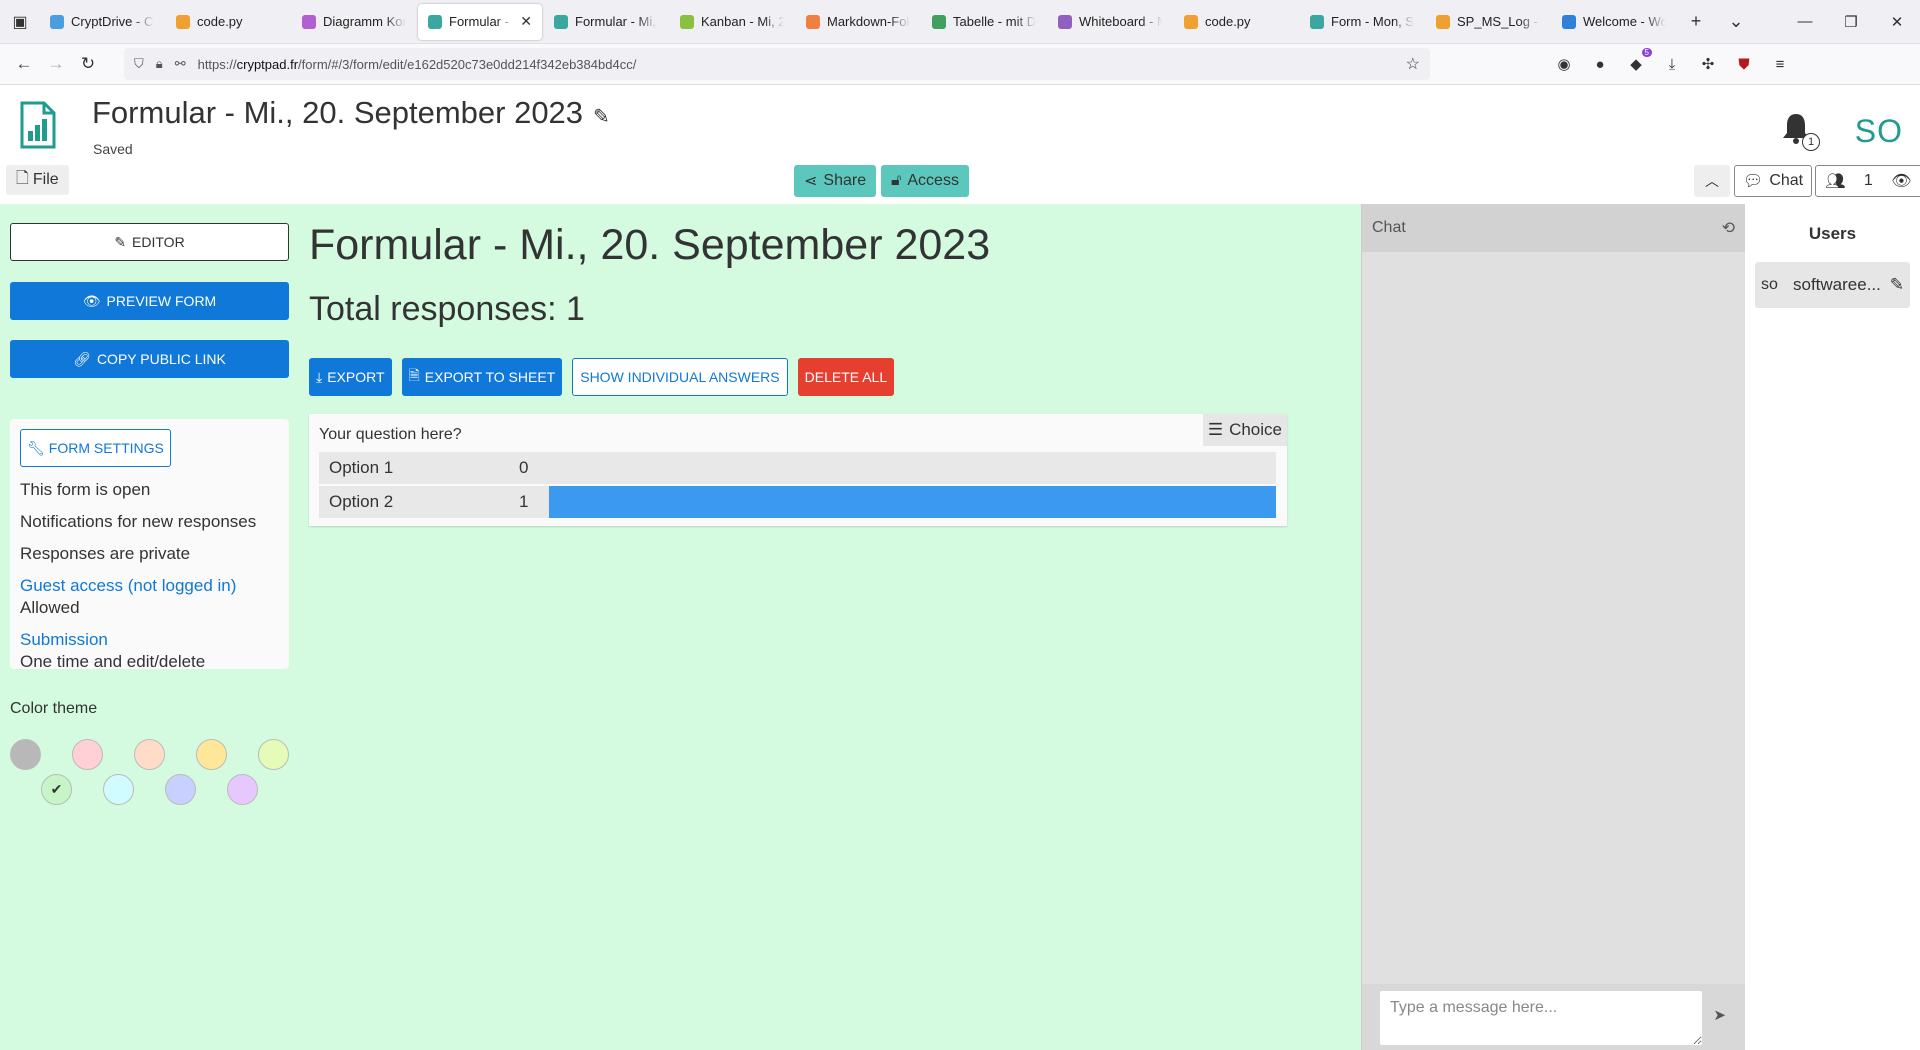 The height and width of the screenshot is (1050, 1920). Describe the element at coordinates (88, 64) in the screenshot. I see `reload-icon: ↻` at that location.